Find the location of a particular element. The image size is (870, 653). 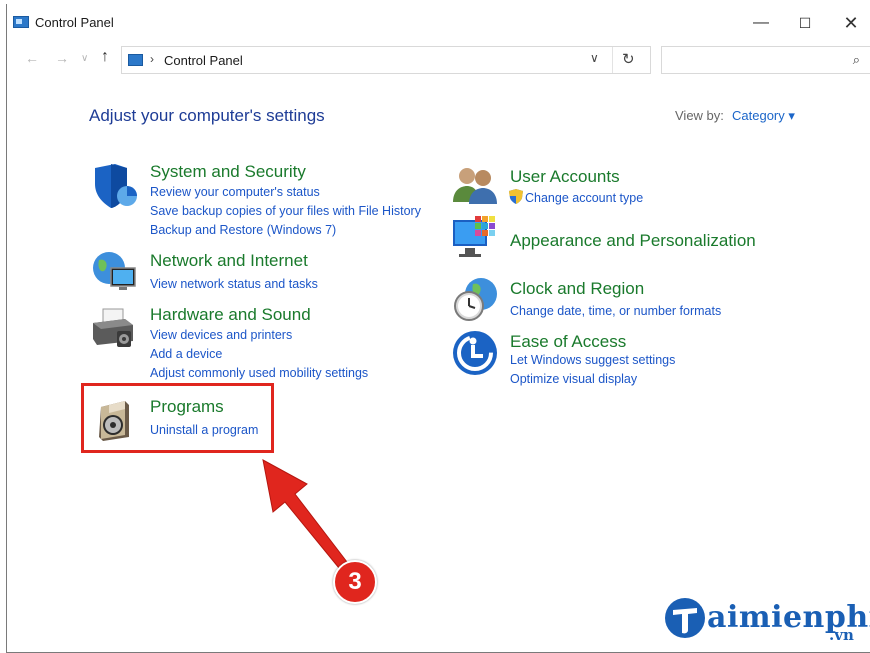

clock-globe-icon is located at coordinates (475, 300).